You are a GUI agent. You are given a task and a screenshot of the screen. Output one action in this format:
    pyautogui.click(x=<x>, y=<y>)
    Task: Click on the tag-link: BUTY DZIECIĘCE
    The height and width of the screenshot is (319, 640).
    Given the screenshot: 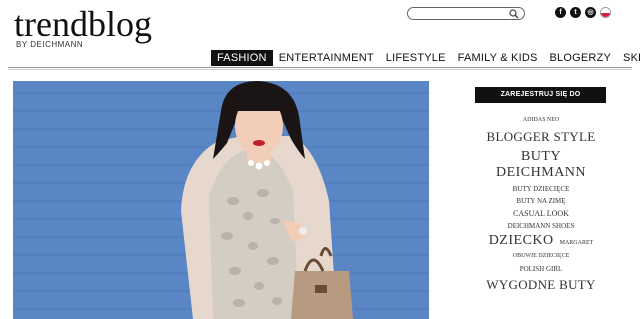 What is the action you would take?
    pyautogui.click(x=541, y=189)
    